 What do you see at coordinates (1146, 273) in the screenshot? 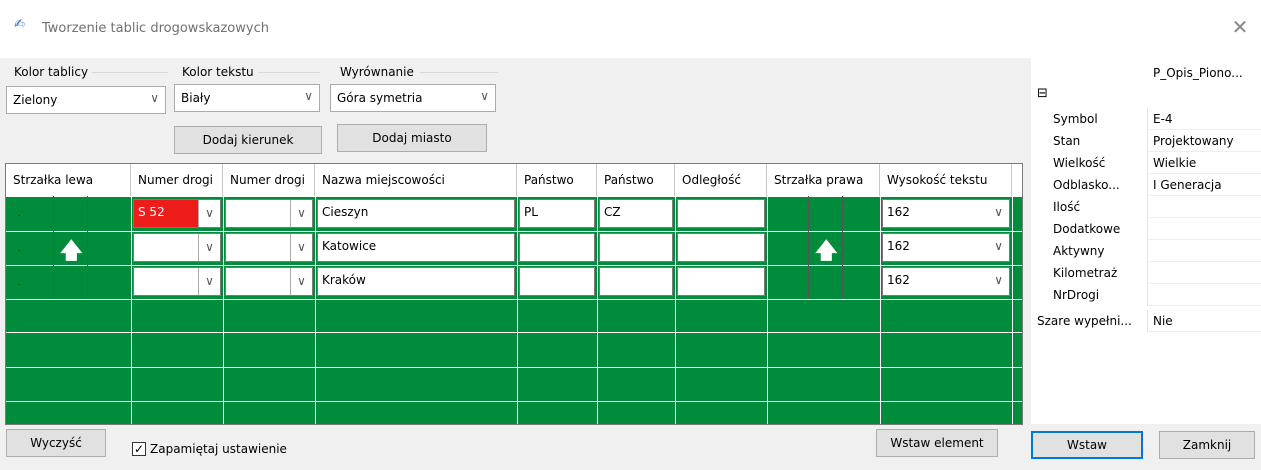
I see `property-row: Kilometraż` at bounding box center [1146, 273].